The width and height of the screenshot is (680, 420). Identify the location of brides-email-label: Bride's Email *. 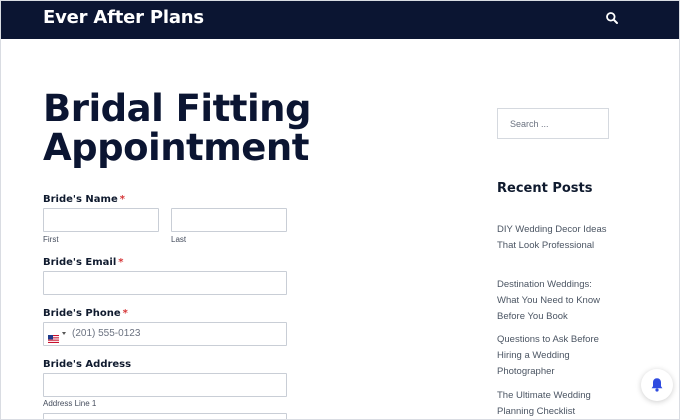
(83, 262).